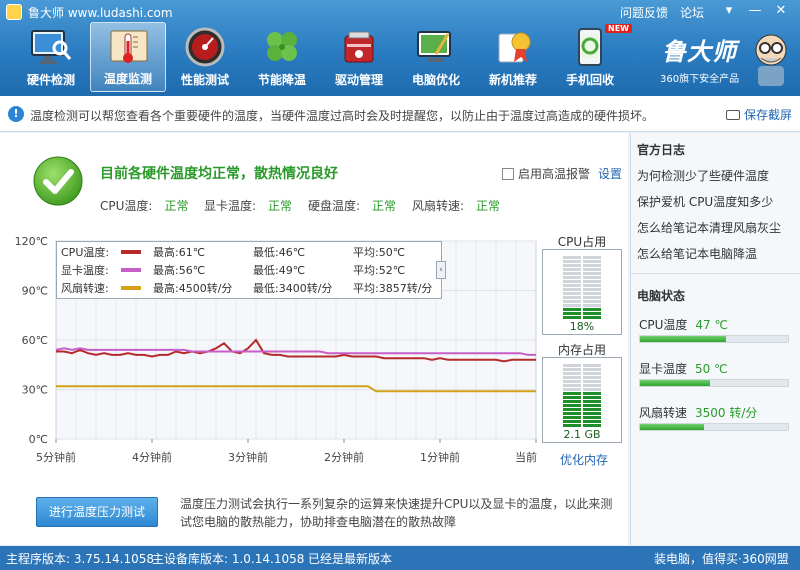  What do you see at coordinates (661, 296) in the screenshot?
I see `pc-status-title: 电脑状态` at bounding box center [661, 296].